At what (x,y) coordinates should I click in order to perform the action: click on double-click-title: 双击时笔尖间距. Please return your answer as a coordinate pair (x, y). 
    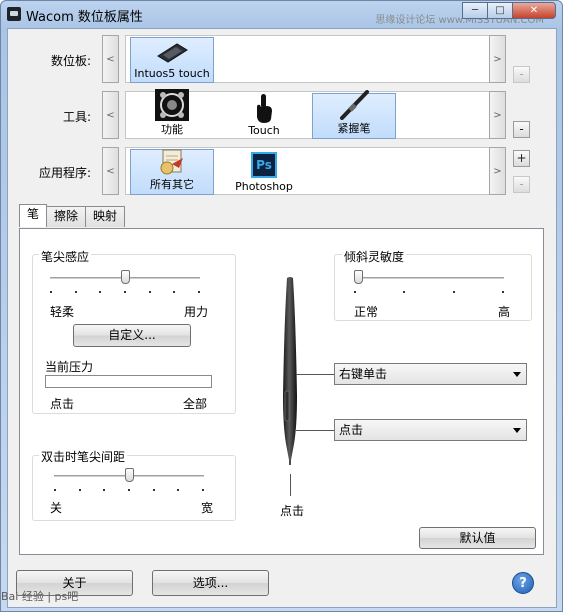
    Looking at the image, I should click on (83, 456).